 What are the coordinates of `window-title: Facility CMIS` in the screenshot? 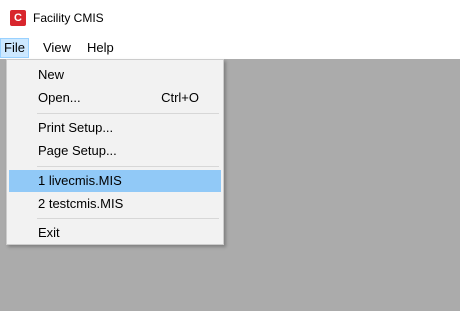 It's located at (68, 18).